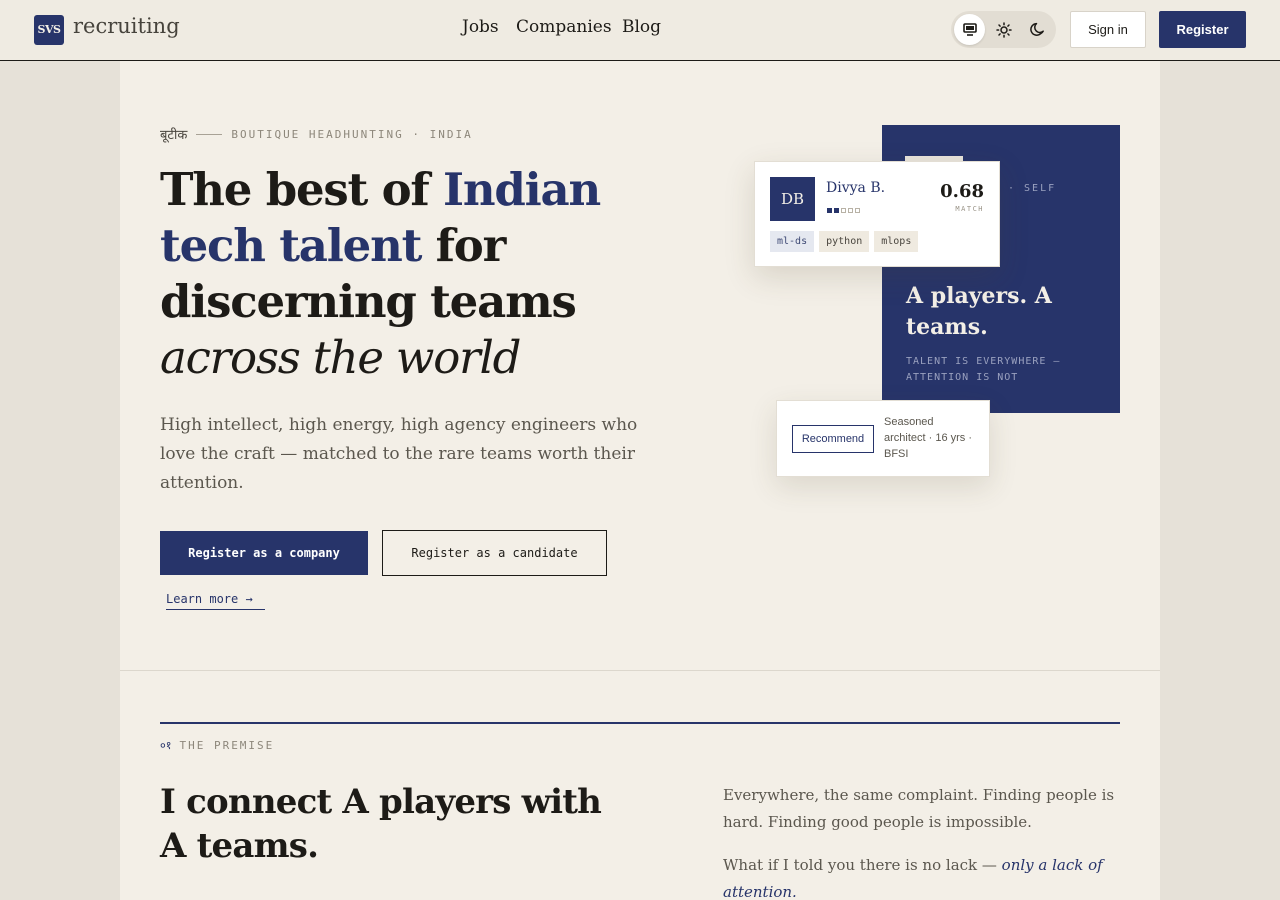 The height and width of the screenshot is (900, 1280). Describe the element at coordinates (640, 670) in the screenshot. I see `section-divider` at that location.